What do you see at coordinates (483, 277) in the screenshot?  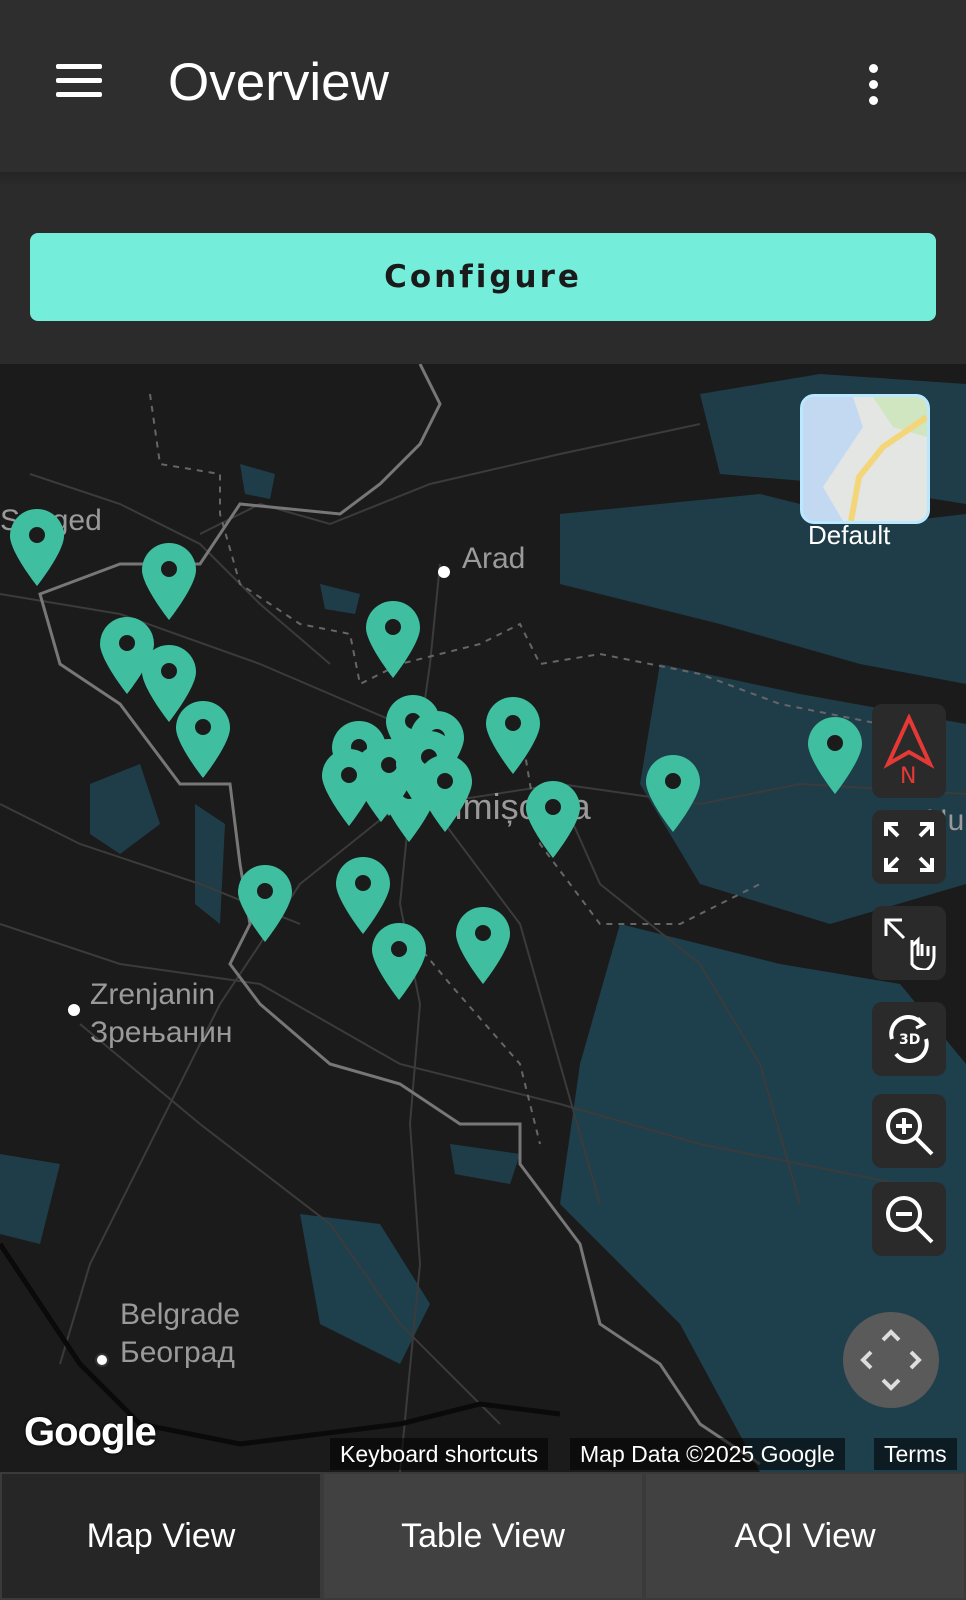 I see `configure-button: Configure` at bounding box center [483, 277].